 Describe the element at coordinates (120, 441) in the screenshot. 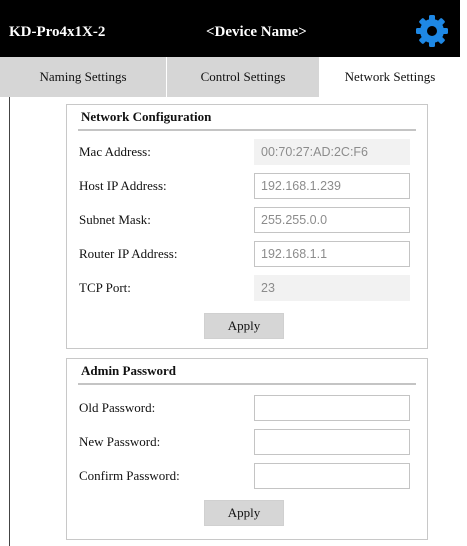

I see `new-password-label: New Password:` at that location.